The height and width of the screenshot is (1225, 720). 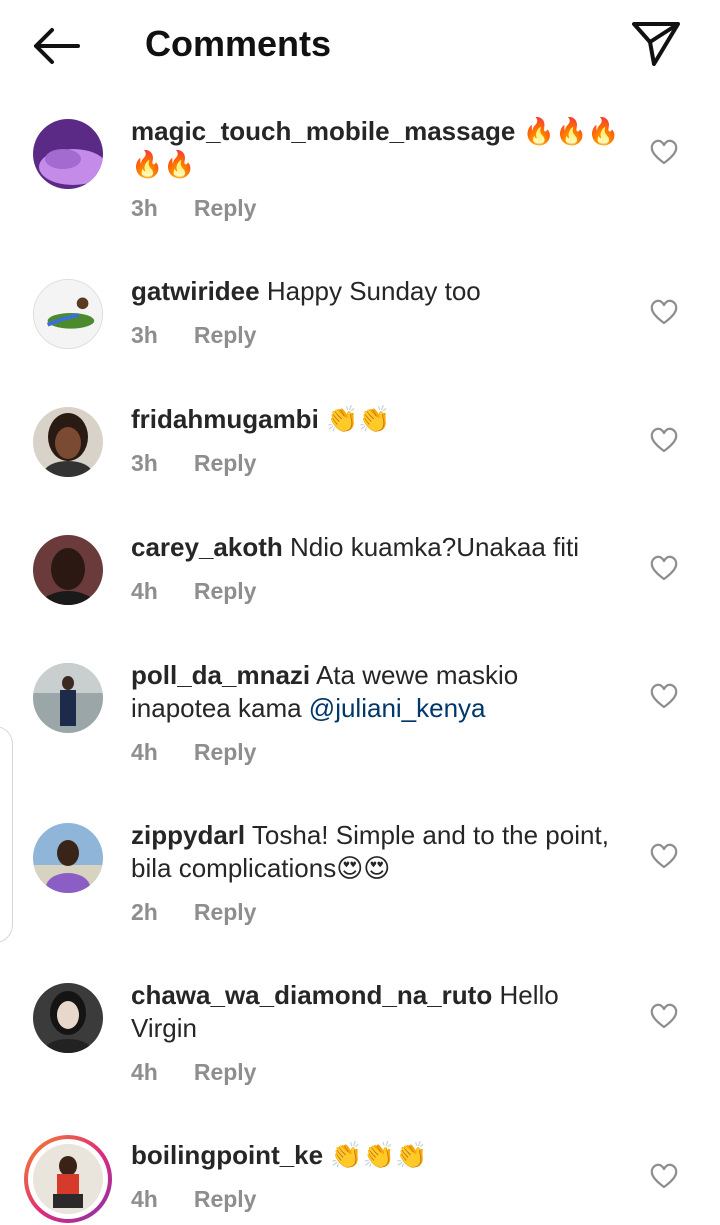 I want to click on comment-username: boilingpoint_ke, so click(x=227, y=1155).